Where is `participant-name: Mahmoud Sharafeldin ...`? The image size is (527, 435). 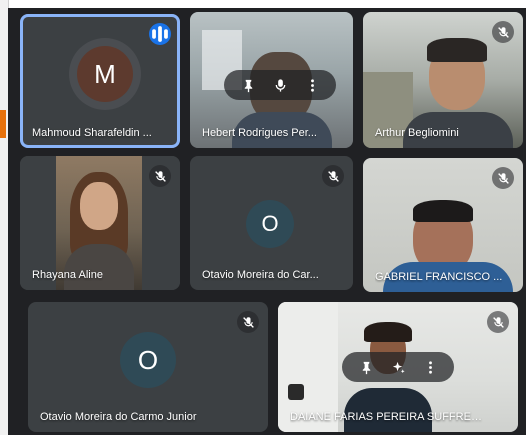 participant-name: Mahmoud Sharafeldin ... is located at coordinates (92, 133).